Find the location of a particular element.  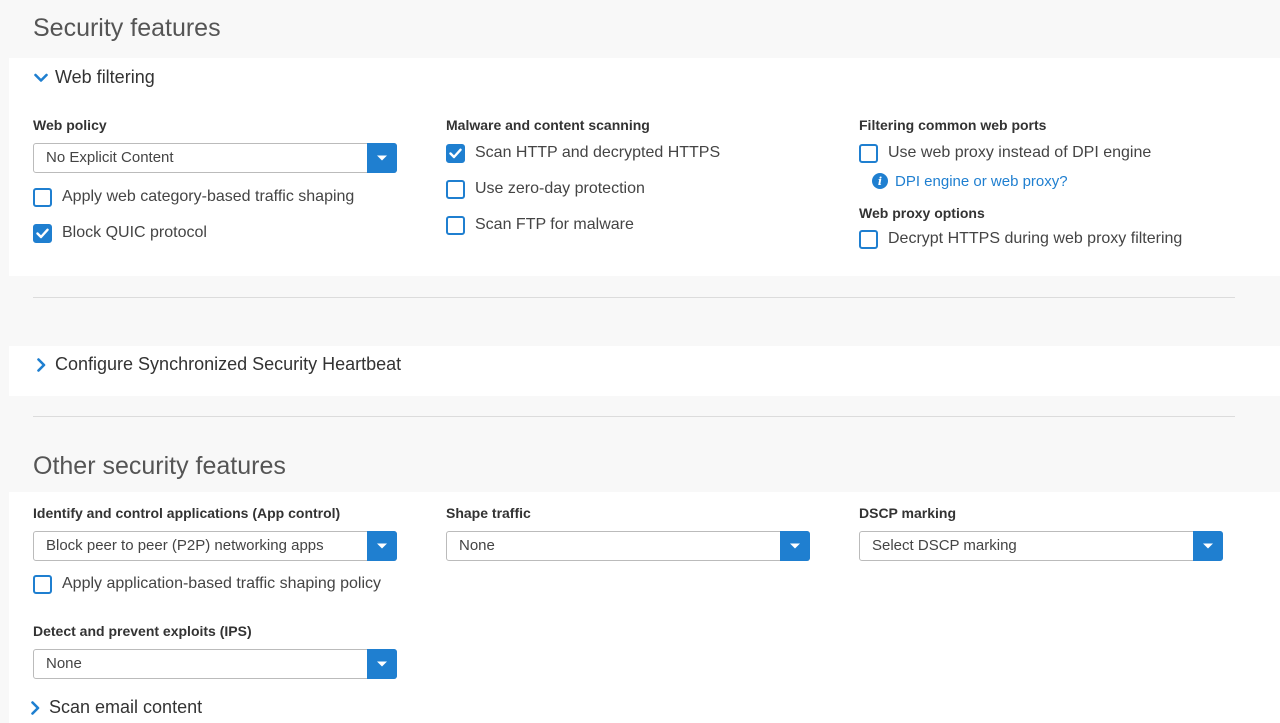

dpi-help: i DPI engine or web proxy? is located at coordinates (1050, 181).